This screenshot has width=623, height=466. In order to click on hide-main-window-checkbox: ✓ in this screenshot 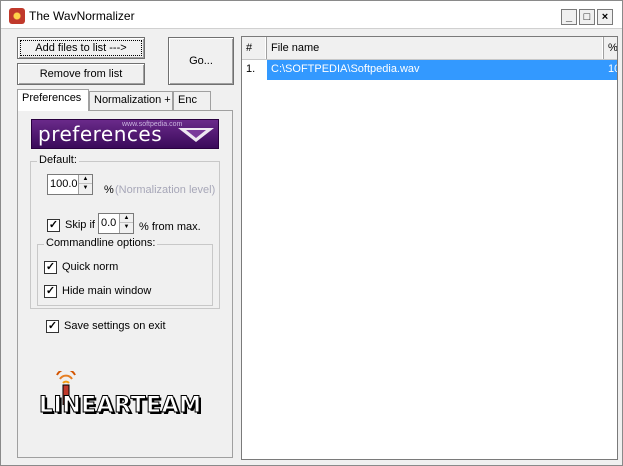, I will do `click(50, 291)`.